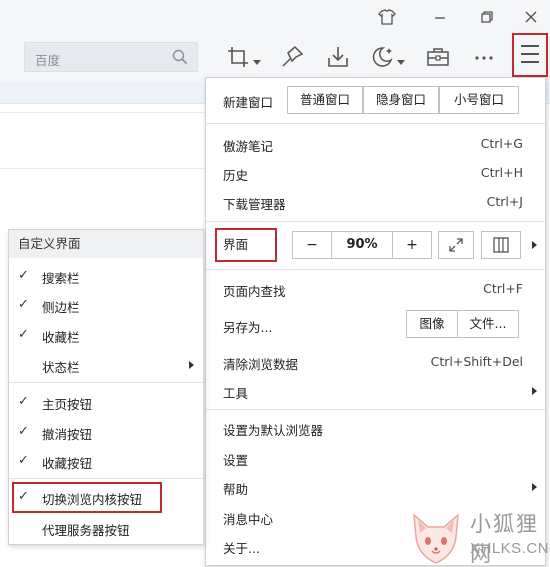  I want to click on shortcut-notes: Ctrl+G, so click(501, 143).